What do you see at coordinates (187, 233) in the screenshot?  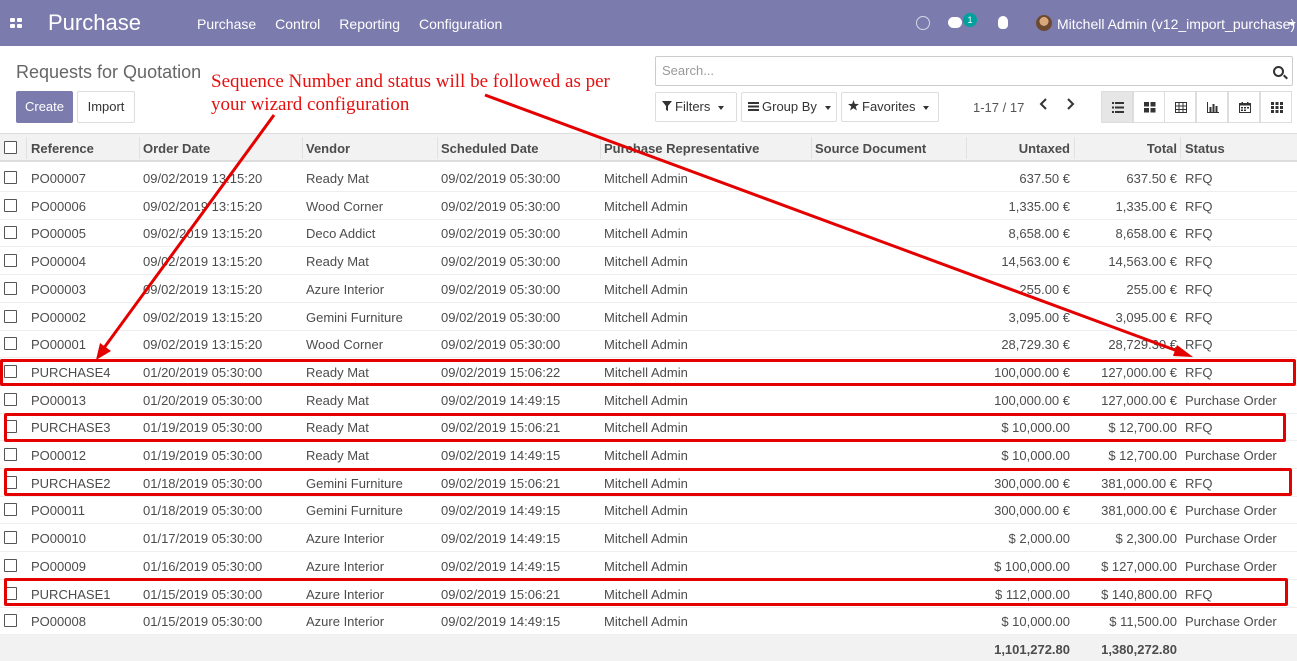 I see `arrow-to-sequence` at bounding box center [187, 233].